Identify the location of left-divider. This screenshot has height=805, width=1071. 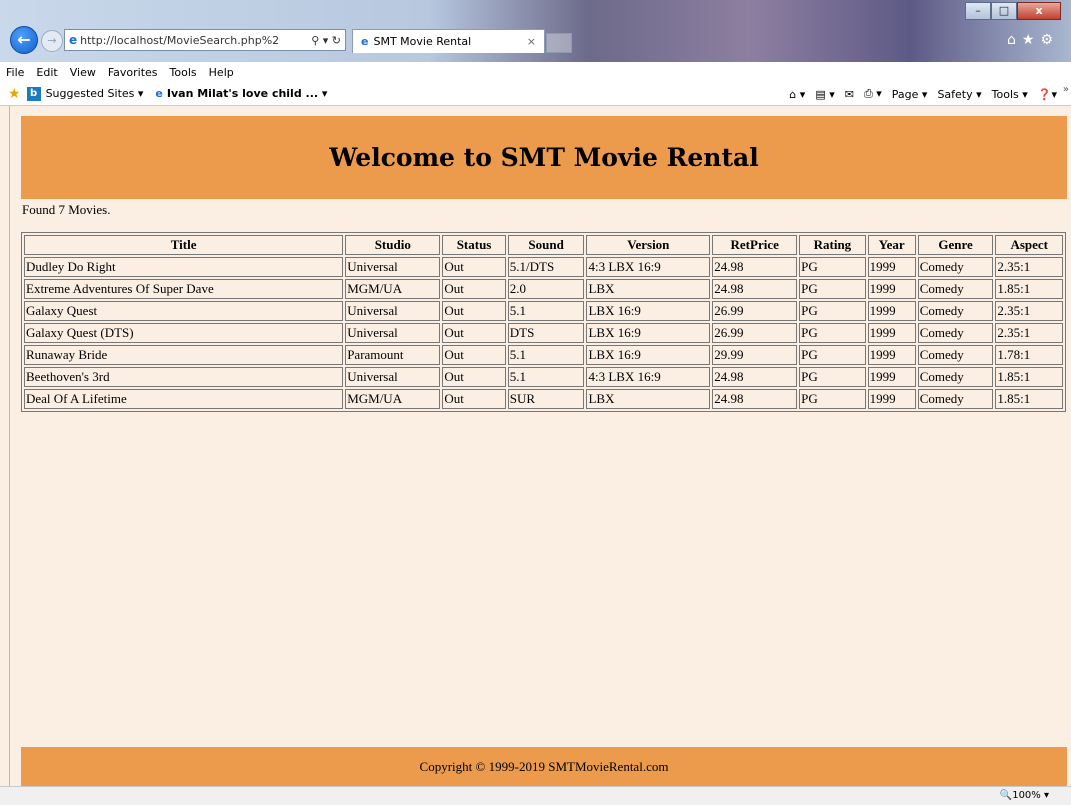
(9, 446).